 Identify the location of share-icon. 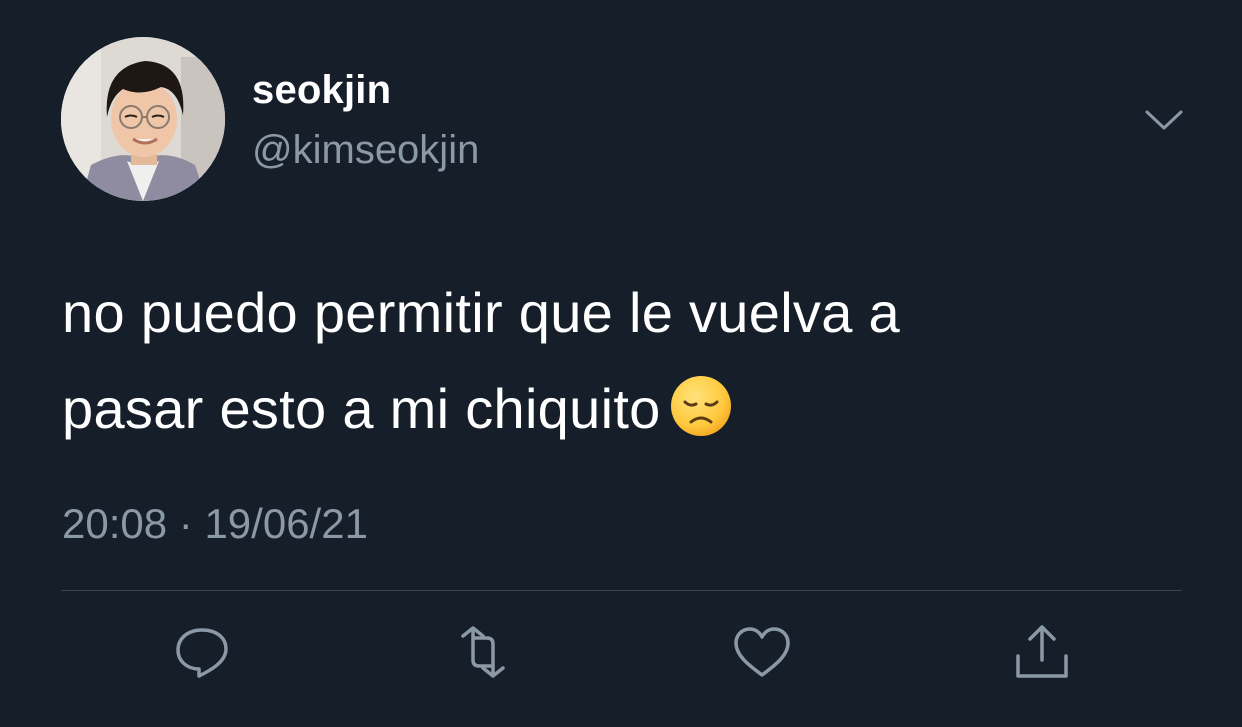
(1042, 651).